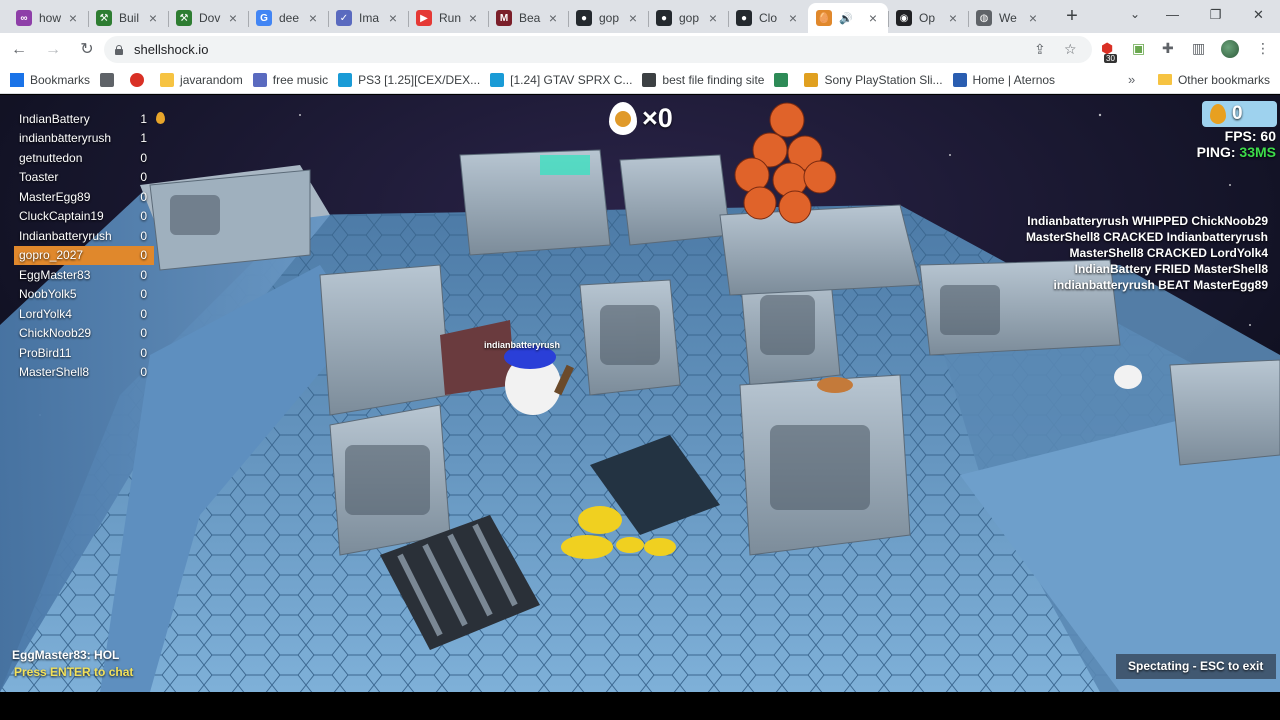  What do you see at coordinates (703, 79) in the screenshot?
I see `bookmark-item: best file finding site` at bounding box center [703, 79].